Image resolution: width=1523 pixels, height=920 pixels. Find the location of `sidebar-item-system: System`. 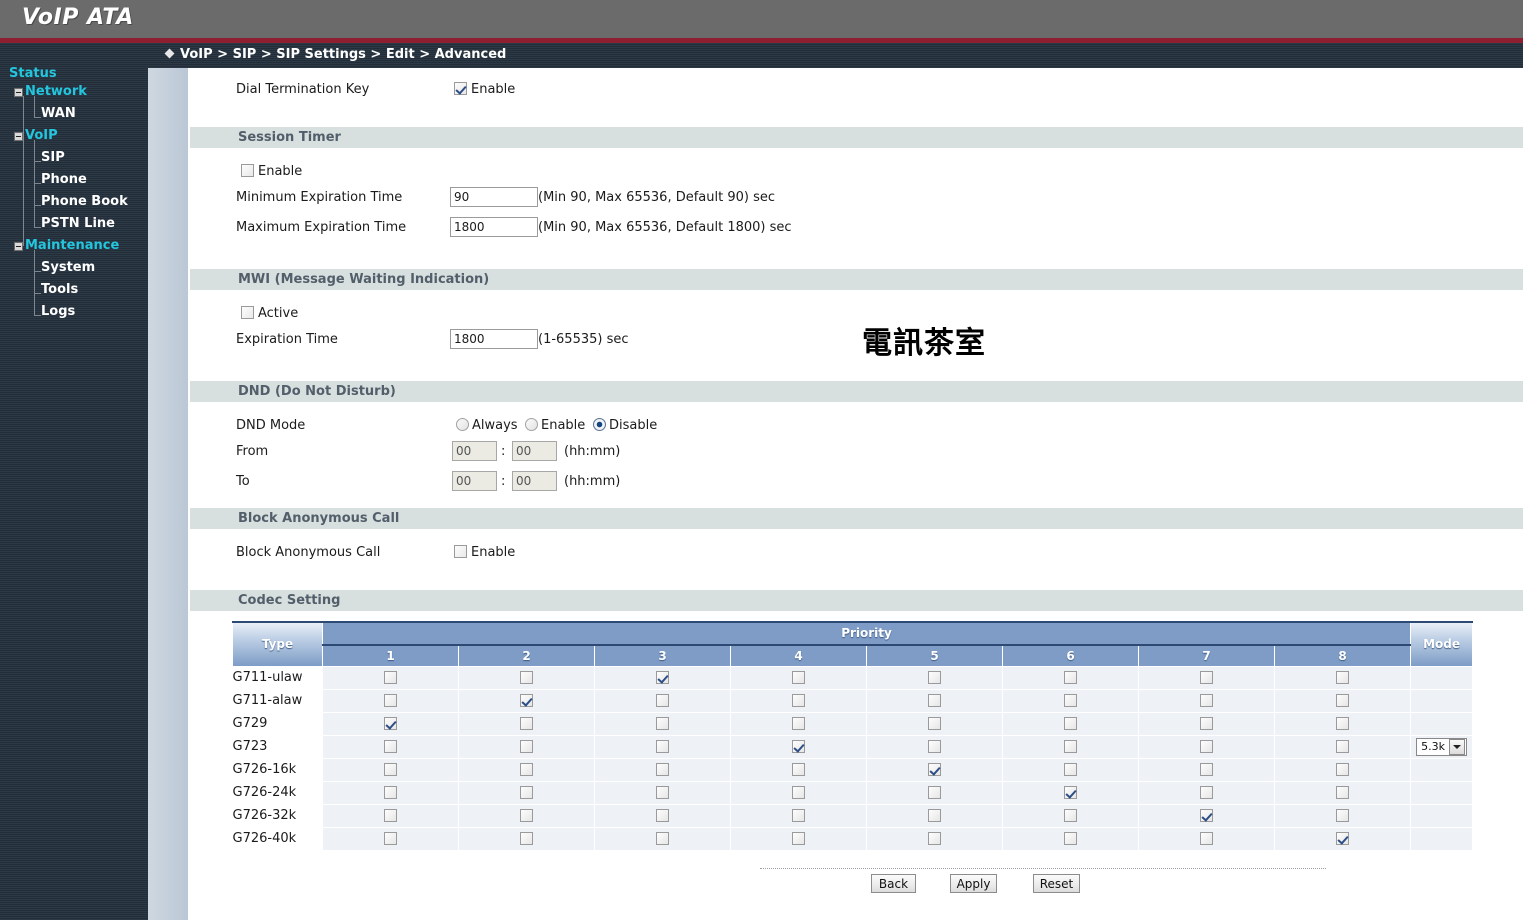

sidebar-item-system: System is located at coordinates (68, 267).